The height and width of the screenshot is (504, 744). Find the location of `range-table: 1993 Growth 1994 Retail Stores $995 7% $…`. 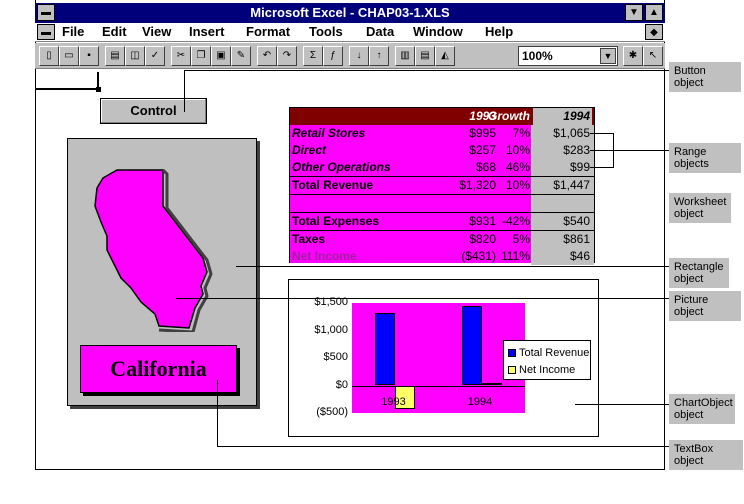

range-table: 1993 Growth 1994 Retail Stores $995 7% $… is located at coordinates (442, 186).